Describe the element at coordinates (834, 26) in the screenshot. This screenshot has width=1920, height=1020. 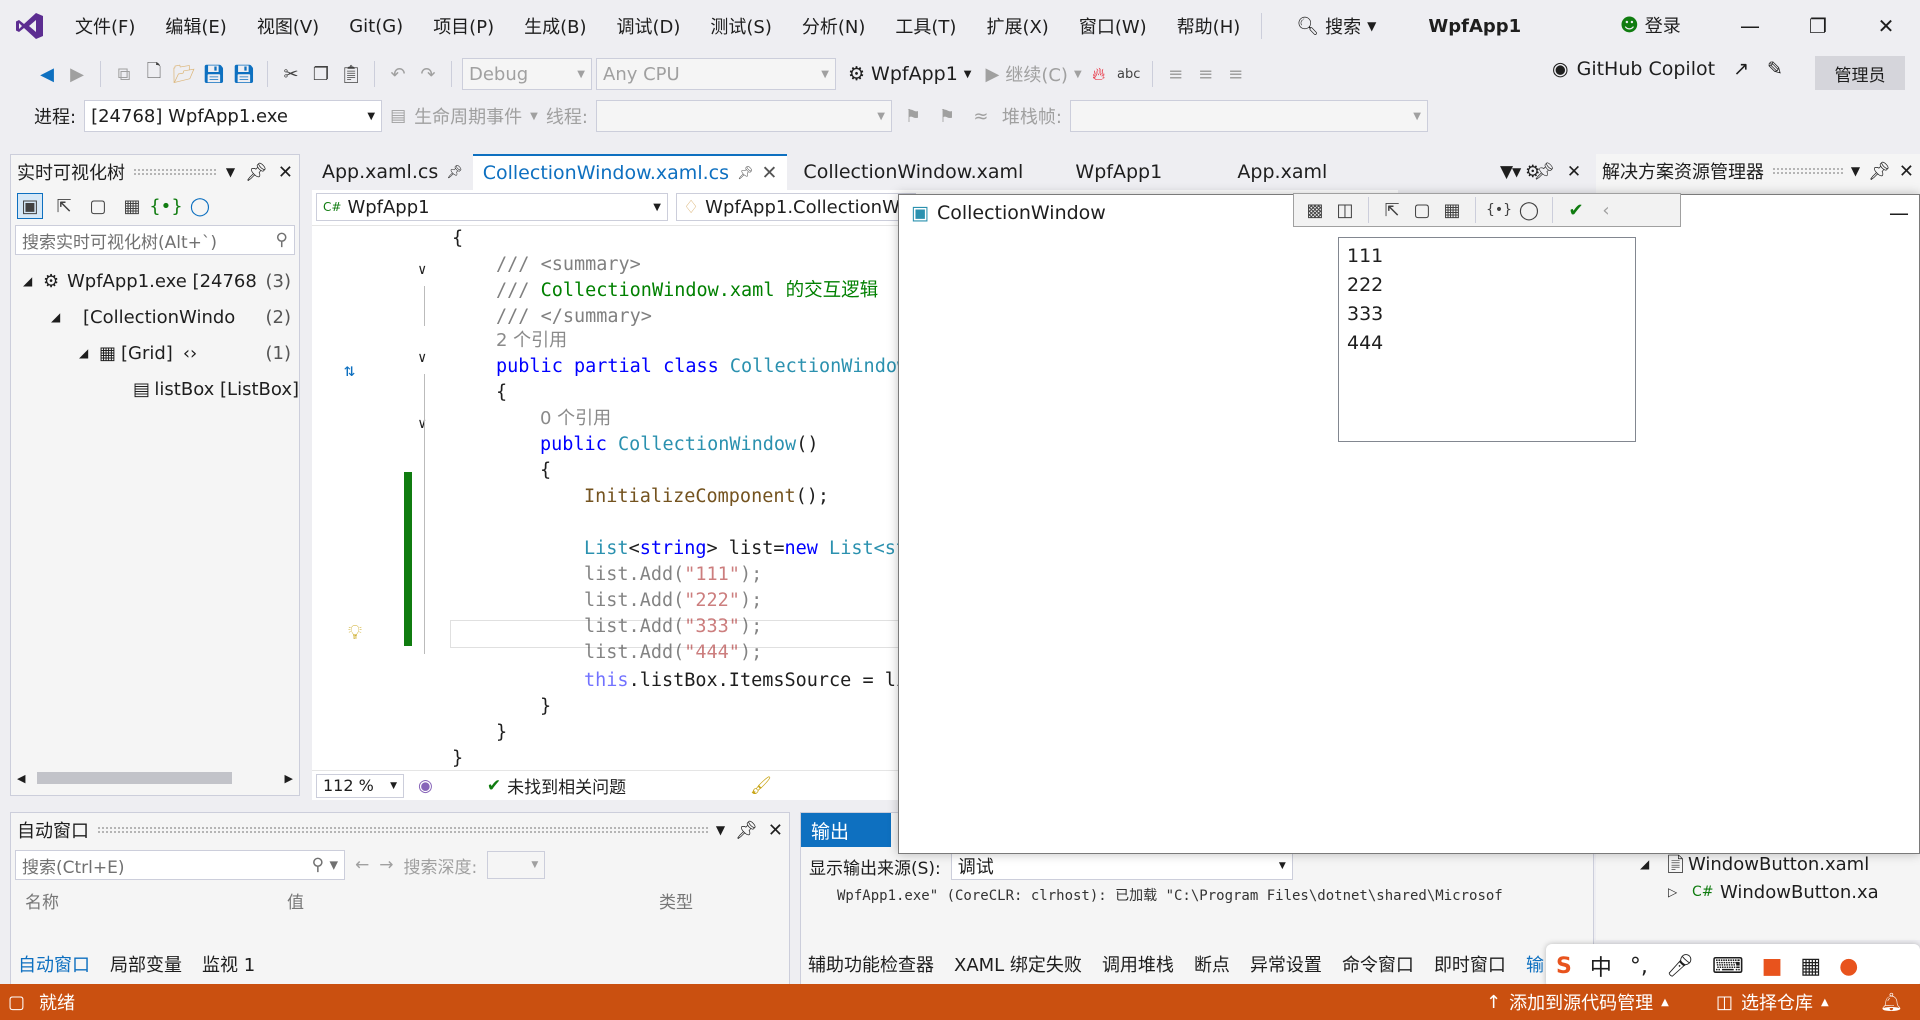
I see `menu-analyze: 分析(N)` at that location.